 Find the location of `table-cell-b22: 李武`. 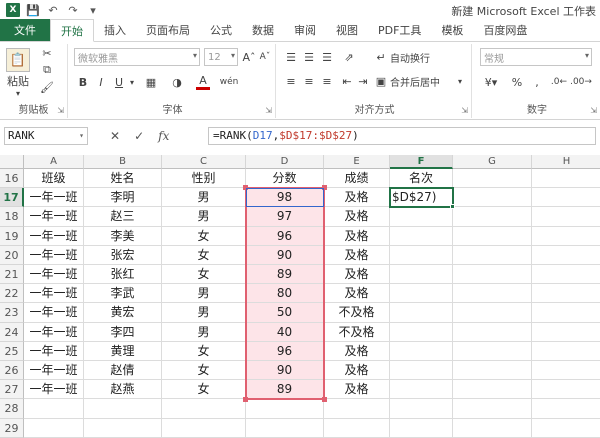

table-cell-b22: 李武 is located at coordinates (123, 294).